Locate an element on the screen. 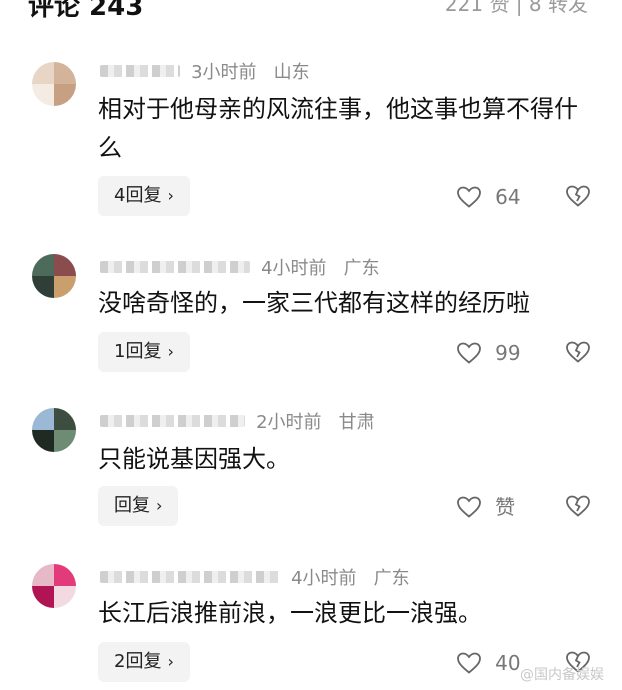 The image size is (622, 690). reply-count-label: 4回复 is located at coordinates (138, 195).